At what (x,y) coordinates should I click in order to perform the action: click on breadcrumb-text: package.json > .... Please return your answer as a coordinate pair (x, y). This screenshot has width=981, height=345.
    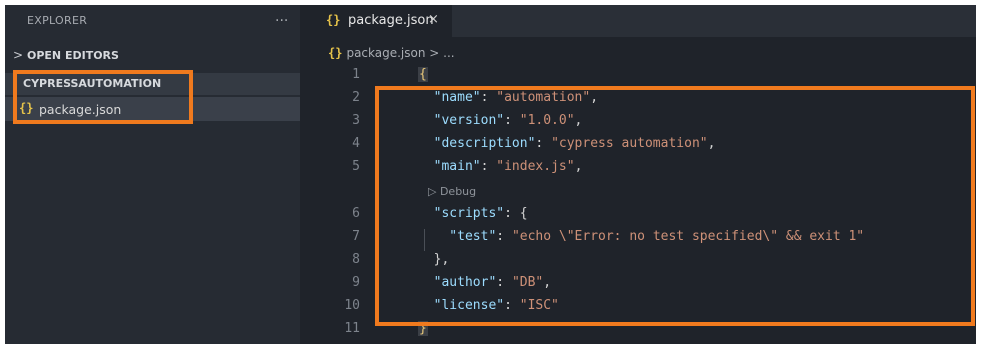
    Looking at the image, I should click on (400, 53).